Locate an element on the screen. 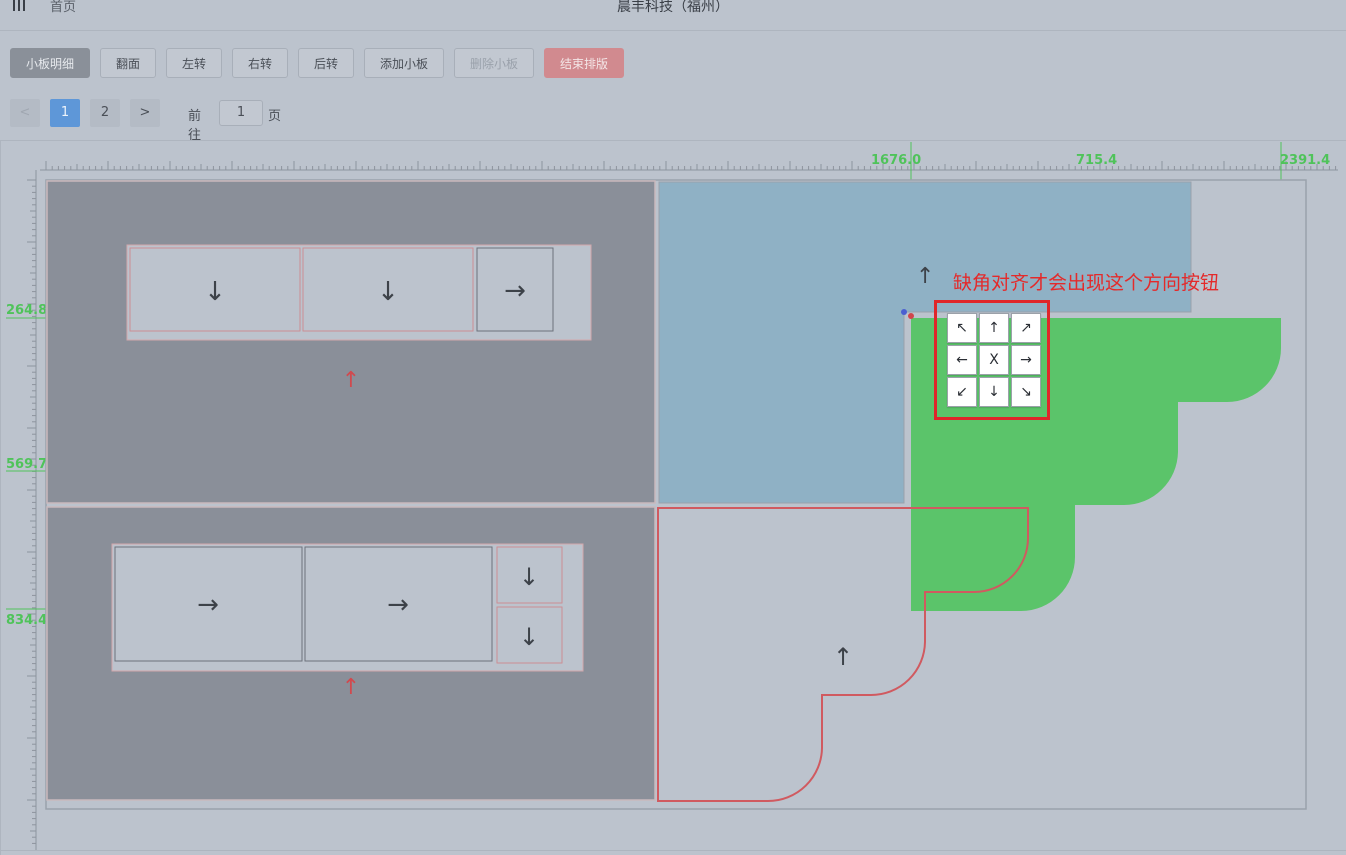  move-up-right-button: ↗ is located at coordinates (1026, 328).